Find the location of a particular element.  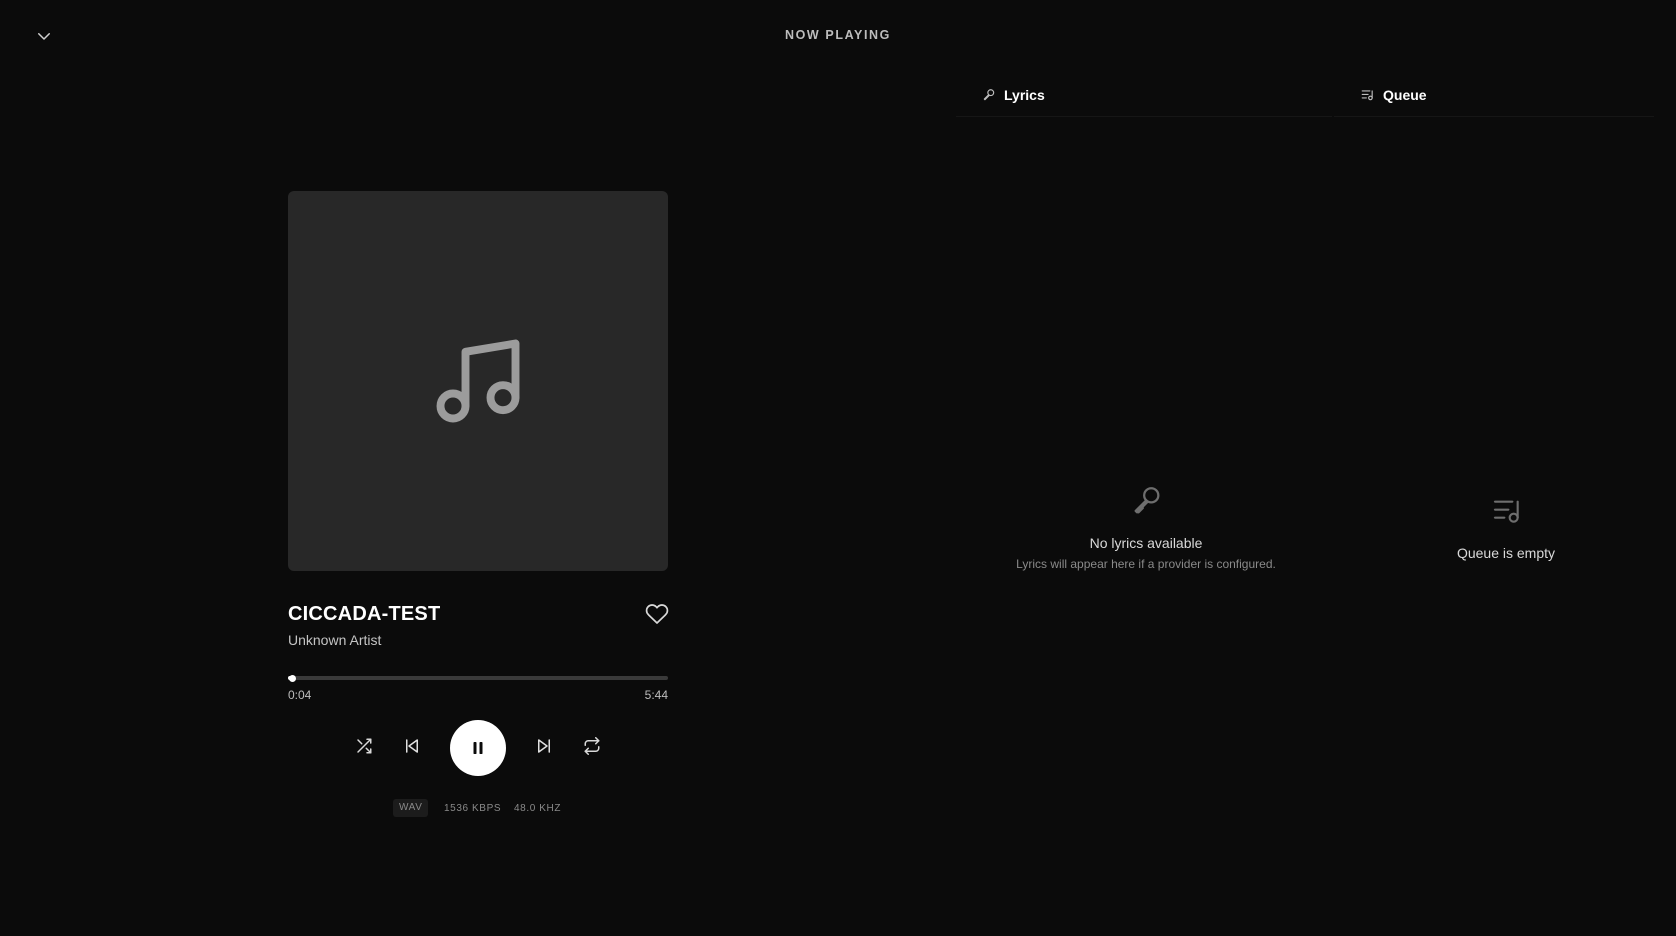

next-button is located at coordinates (544, 746).